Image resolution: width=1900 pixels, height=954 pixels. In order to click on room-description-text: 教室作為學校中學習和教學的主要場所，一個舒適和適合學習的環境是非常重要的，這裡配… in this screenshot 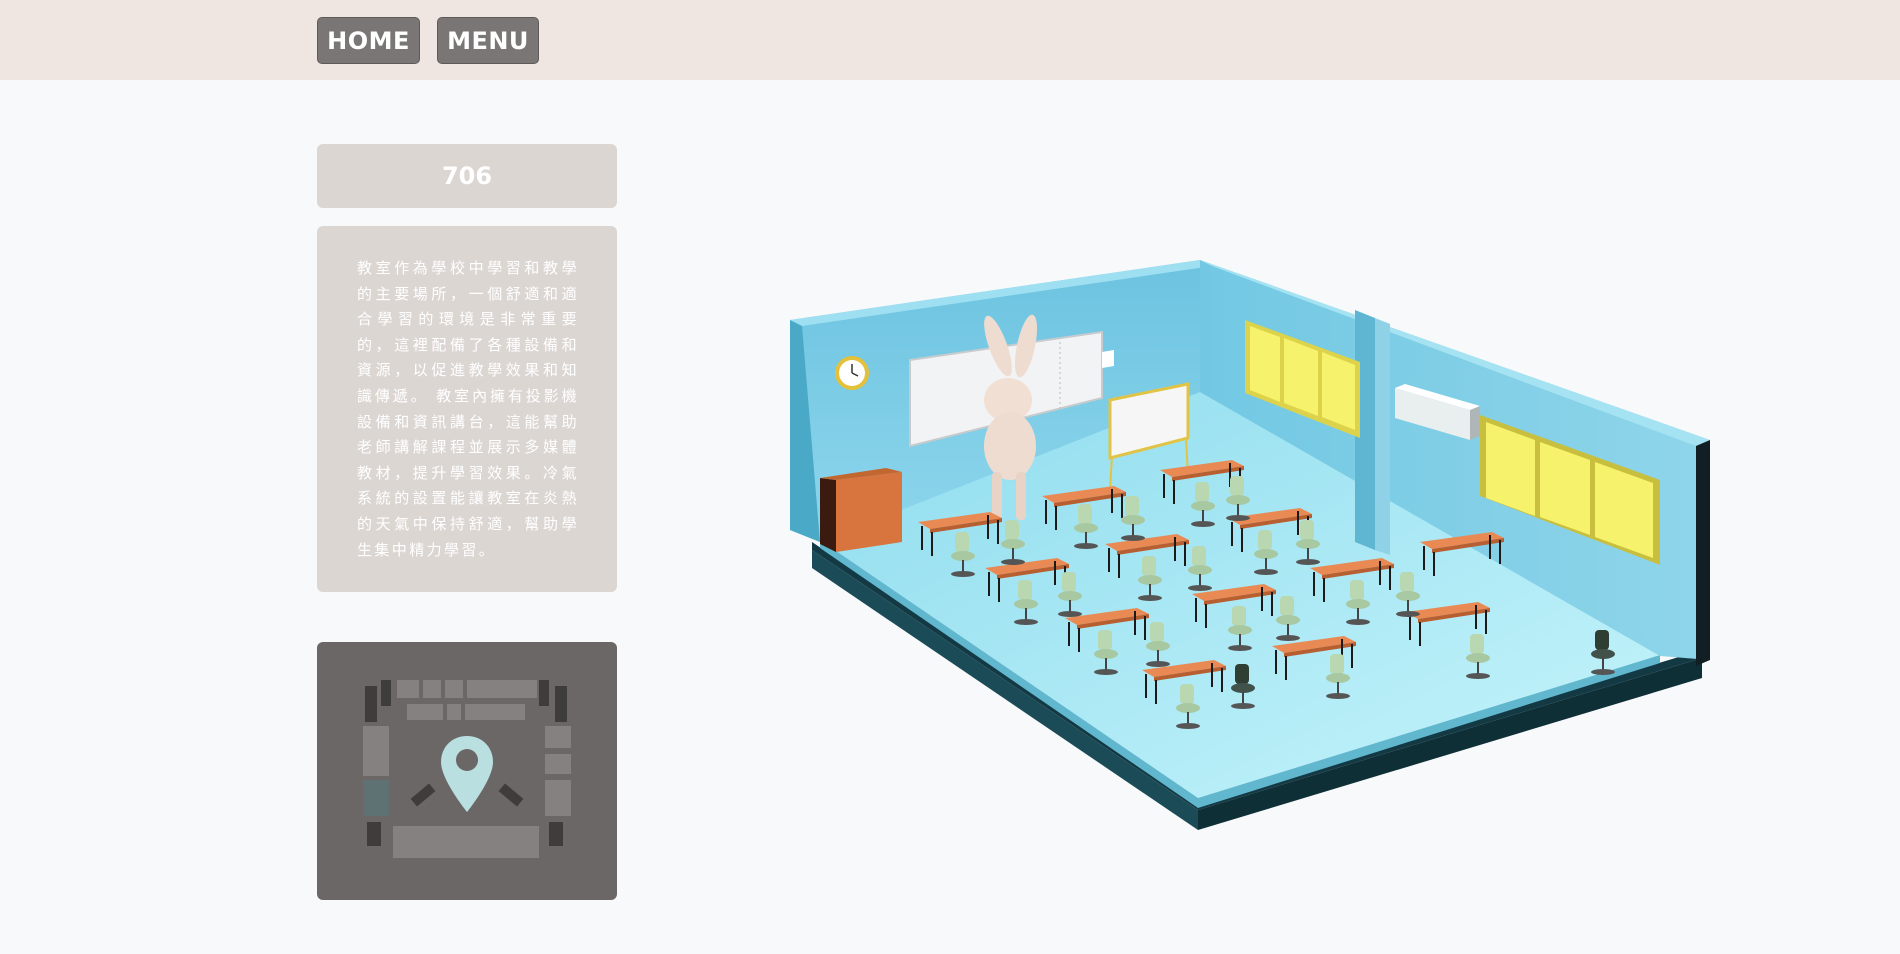, I will do `click(468, 409)`.